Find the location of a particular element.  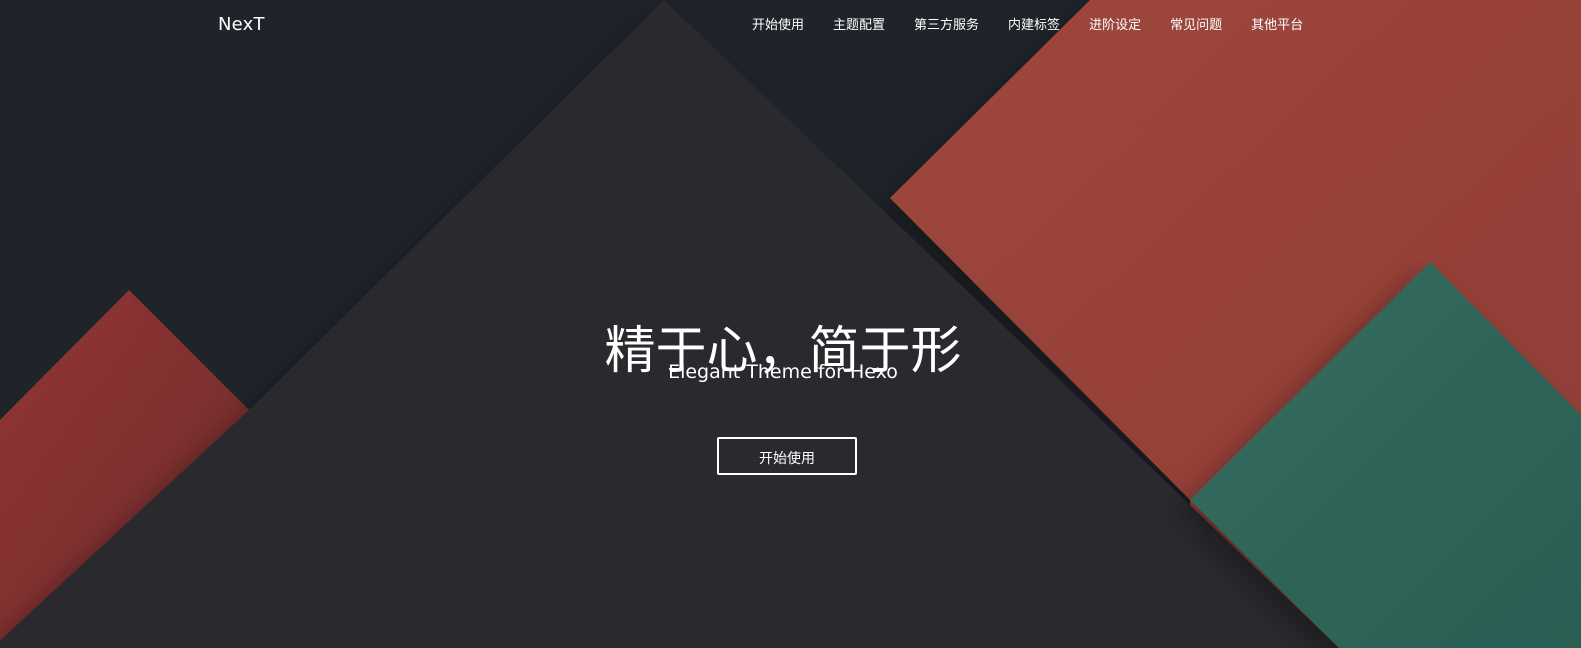

hero-subtitle: Elegant Theme for Hexo is located at coordinates (783, 372).